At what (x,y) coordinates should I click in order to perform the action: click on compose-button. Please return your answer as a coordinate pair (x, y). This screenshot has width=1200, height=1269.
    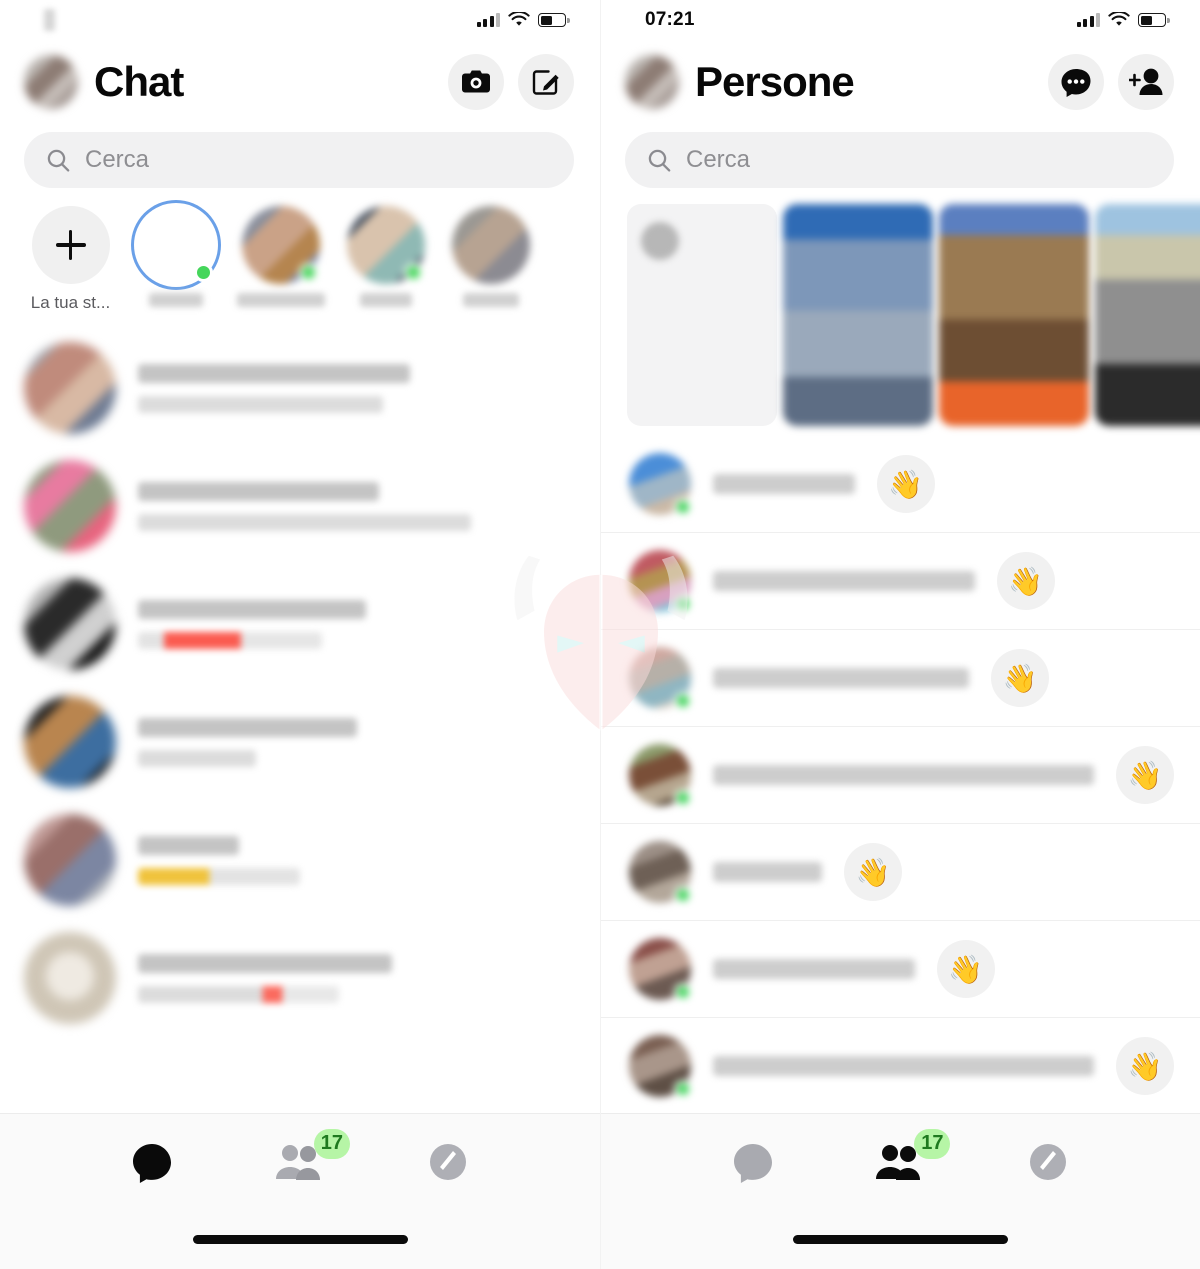
    Looking at the image, I should click on (546, 82).